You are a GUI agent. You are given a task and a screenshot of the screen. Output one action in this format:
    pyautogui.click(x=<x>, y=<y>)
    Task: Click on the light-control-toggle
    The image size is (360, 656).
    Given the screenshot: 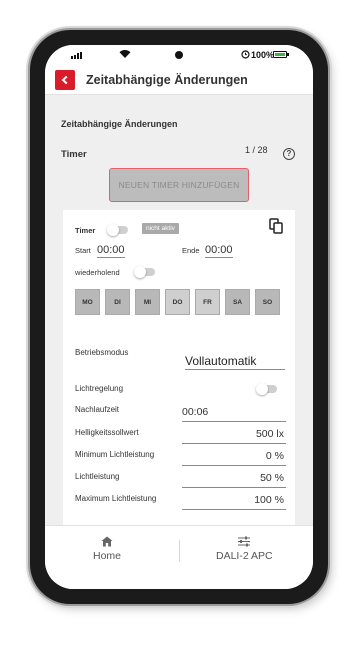 What is the action you would take?
    pyautogui.click(x=266, y=389)
    